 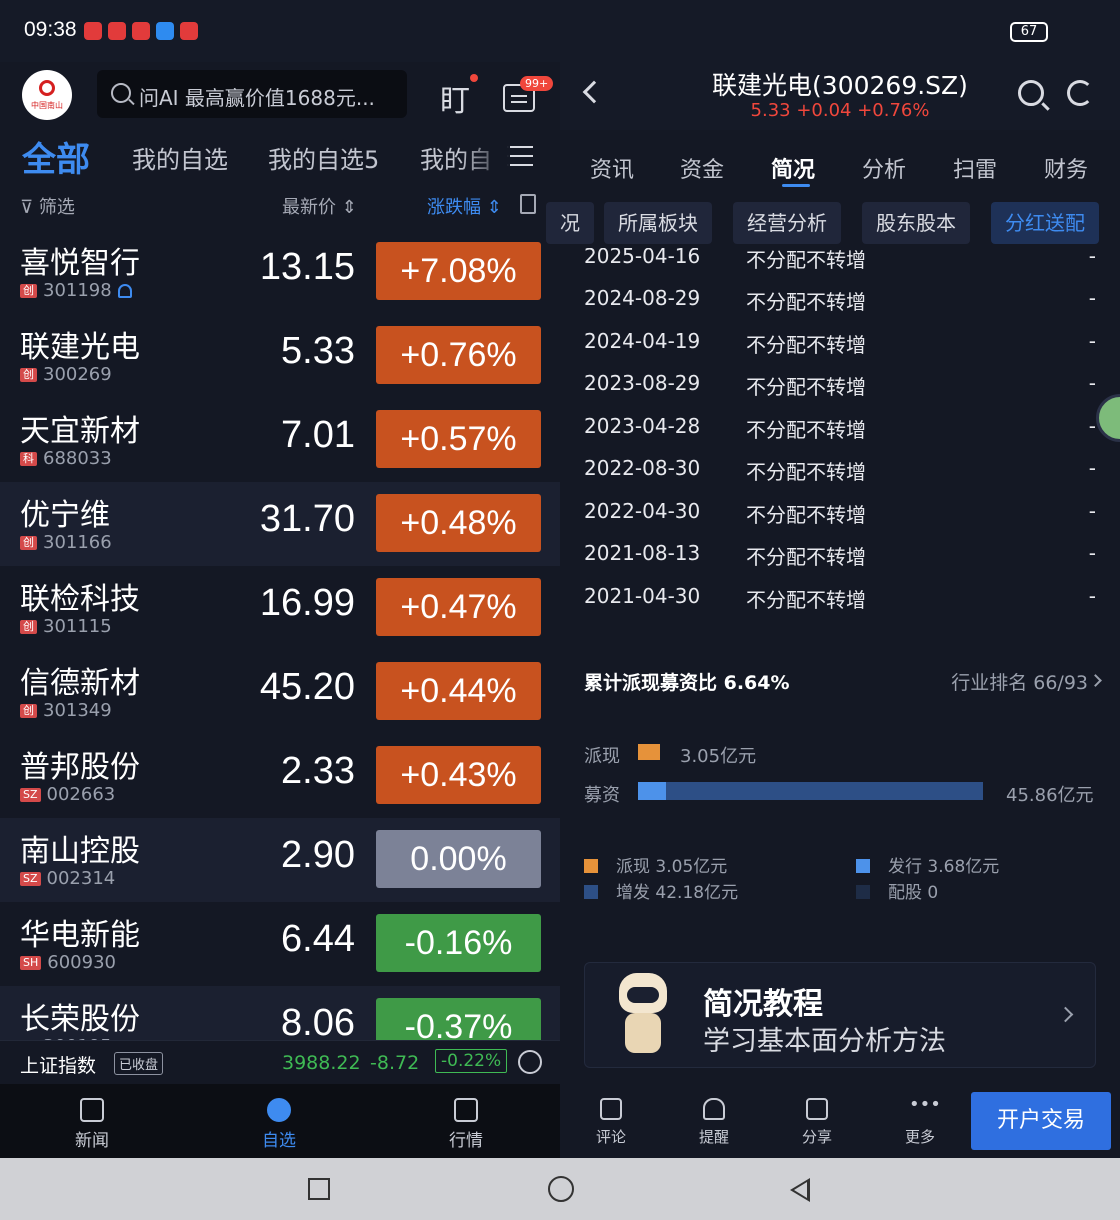 I want to click on open-account-button: 开户交易, so click(x=1041, y=1121).